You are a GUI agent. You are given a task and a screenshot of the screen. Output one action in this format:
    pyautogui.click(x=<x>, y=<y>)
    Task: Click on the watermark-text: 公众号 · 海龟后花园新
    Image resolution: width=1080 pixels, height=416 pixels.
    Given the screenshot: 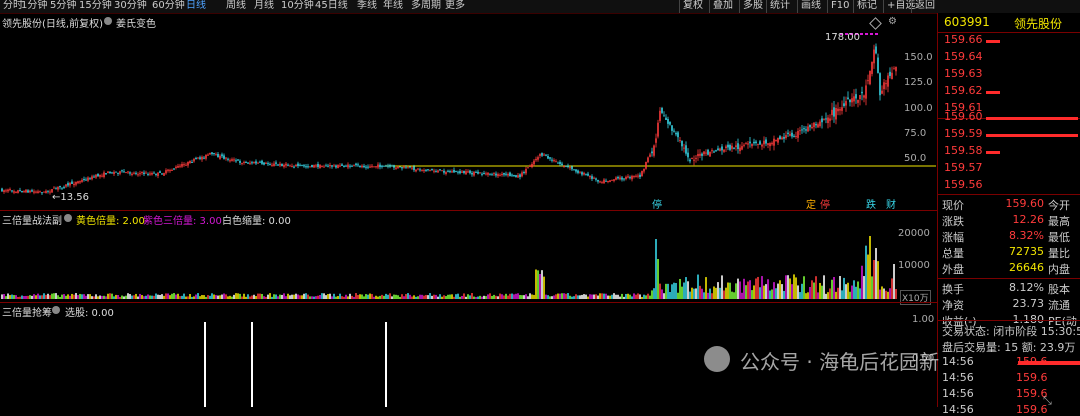 What is the action you would take?
    pyautogui.click(x=840, y=362)
    